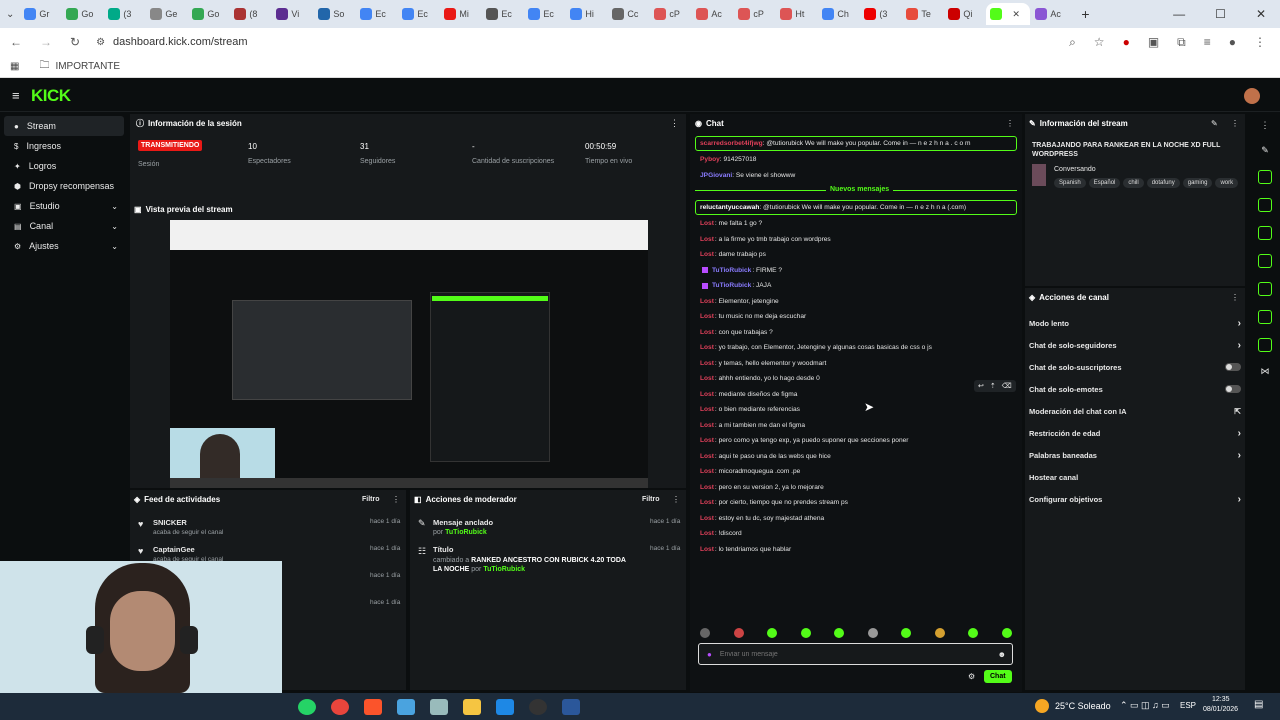 This screenshot has height=720, width=1280. I want to click on site-info-icon: ⚙, so click(100, 42).